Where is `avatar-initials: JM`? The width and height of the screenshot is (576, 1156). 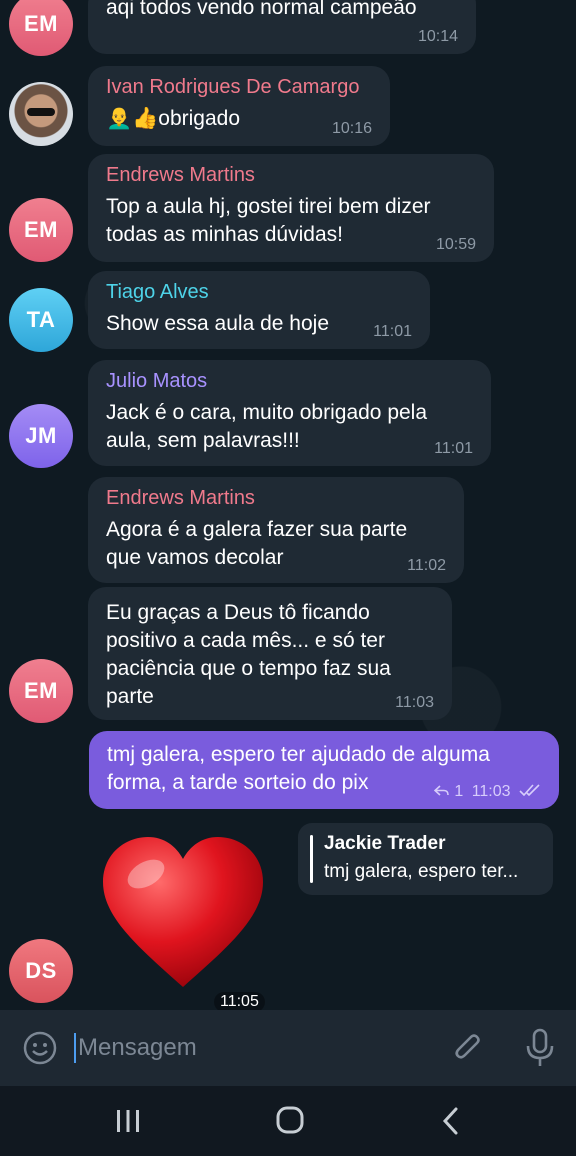 avatar-initials: JM is located at coordinates (41, 435).